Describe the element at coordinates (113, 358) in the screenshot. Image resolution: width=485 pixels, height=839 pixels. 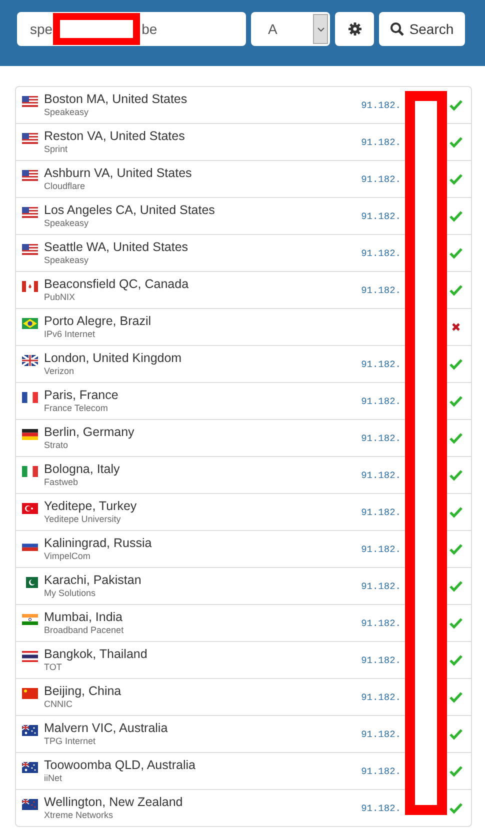
I see `server-location: London, United Kingdom` at that location.